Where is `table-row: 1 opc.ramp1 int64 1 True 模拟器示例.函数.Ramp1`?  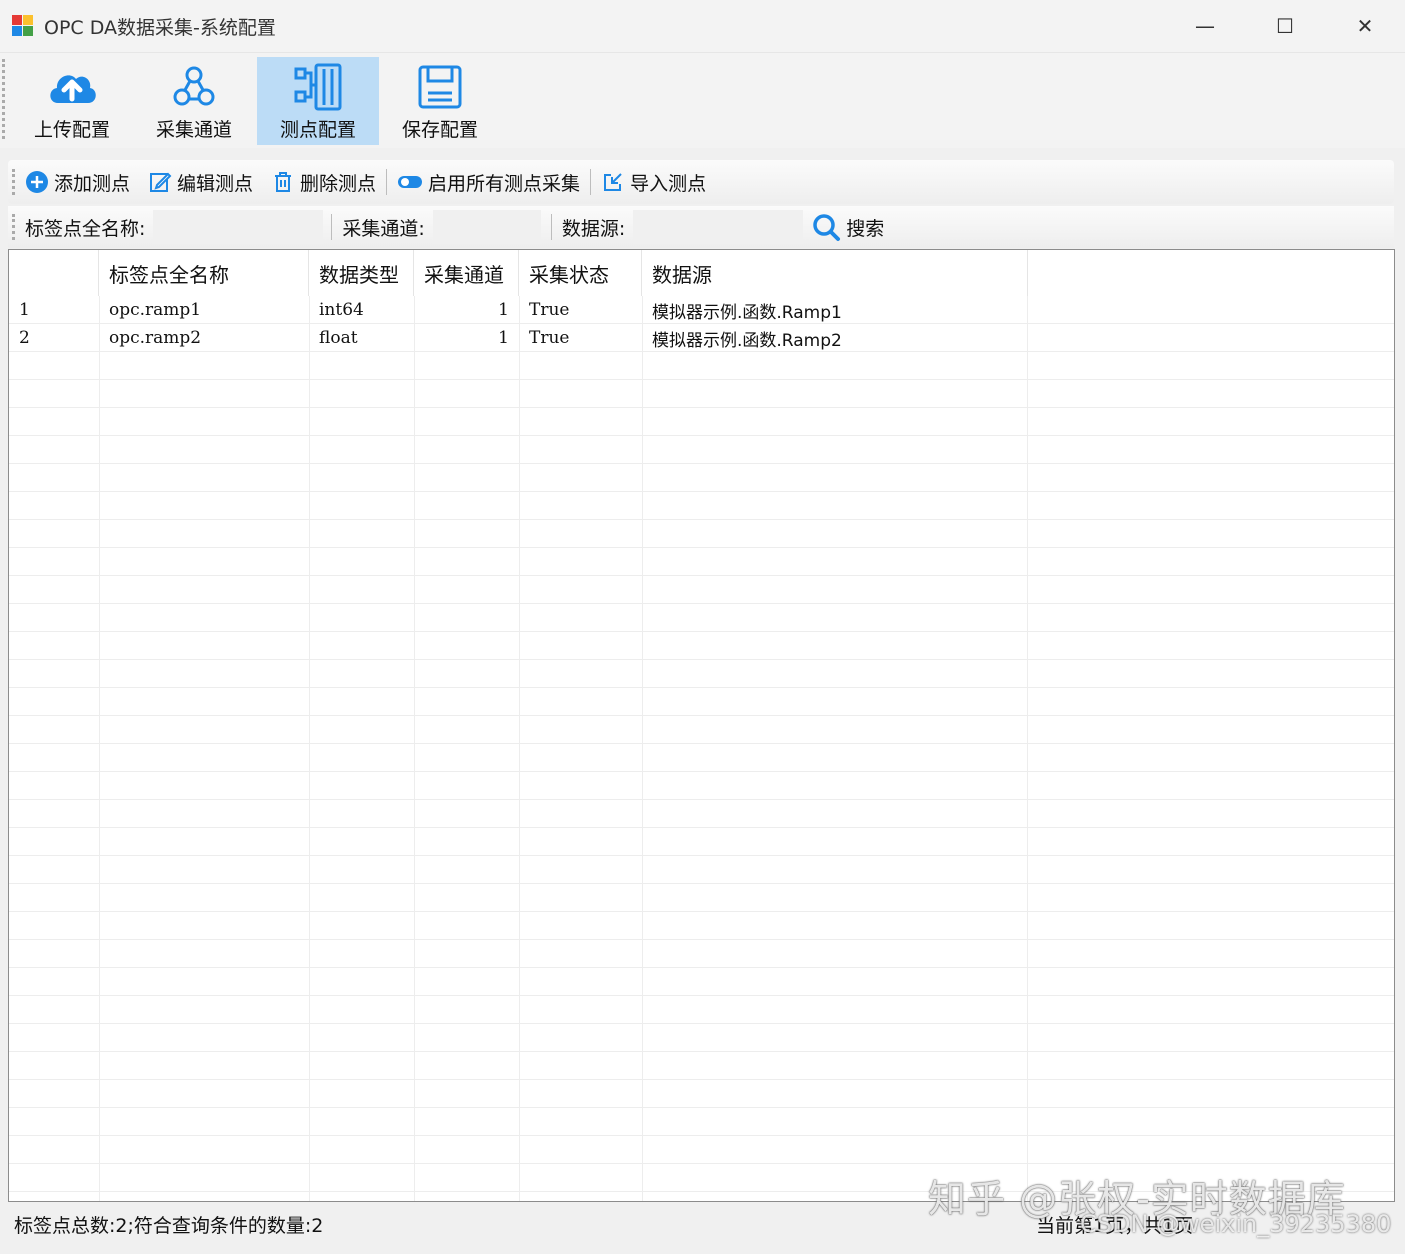 table-row: 1 opc.ramp1 int64 1 True 模拟器示例.函数.Ramp1 is located at coordinates (701, 310).